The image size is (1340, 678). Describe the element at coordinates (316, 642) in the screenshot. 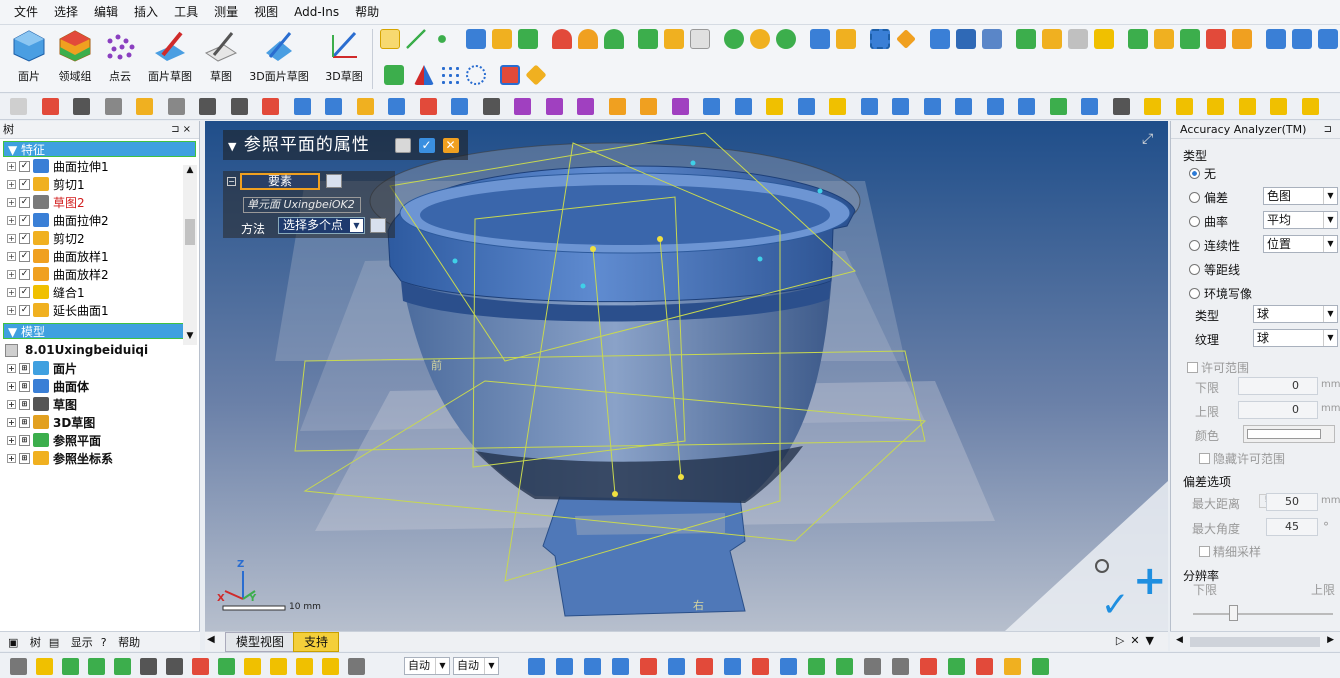

I see `tab-support: 支持` at that location.